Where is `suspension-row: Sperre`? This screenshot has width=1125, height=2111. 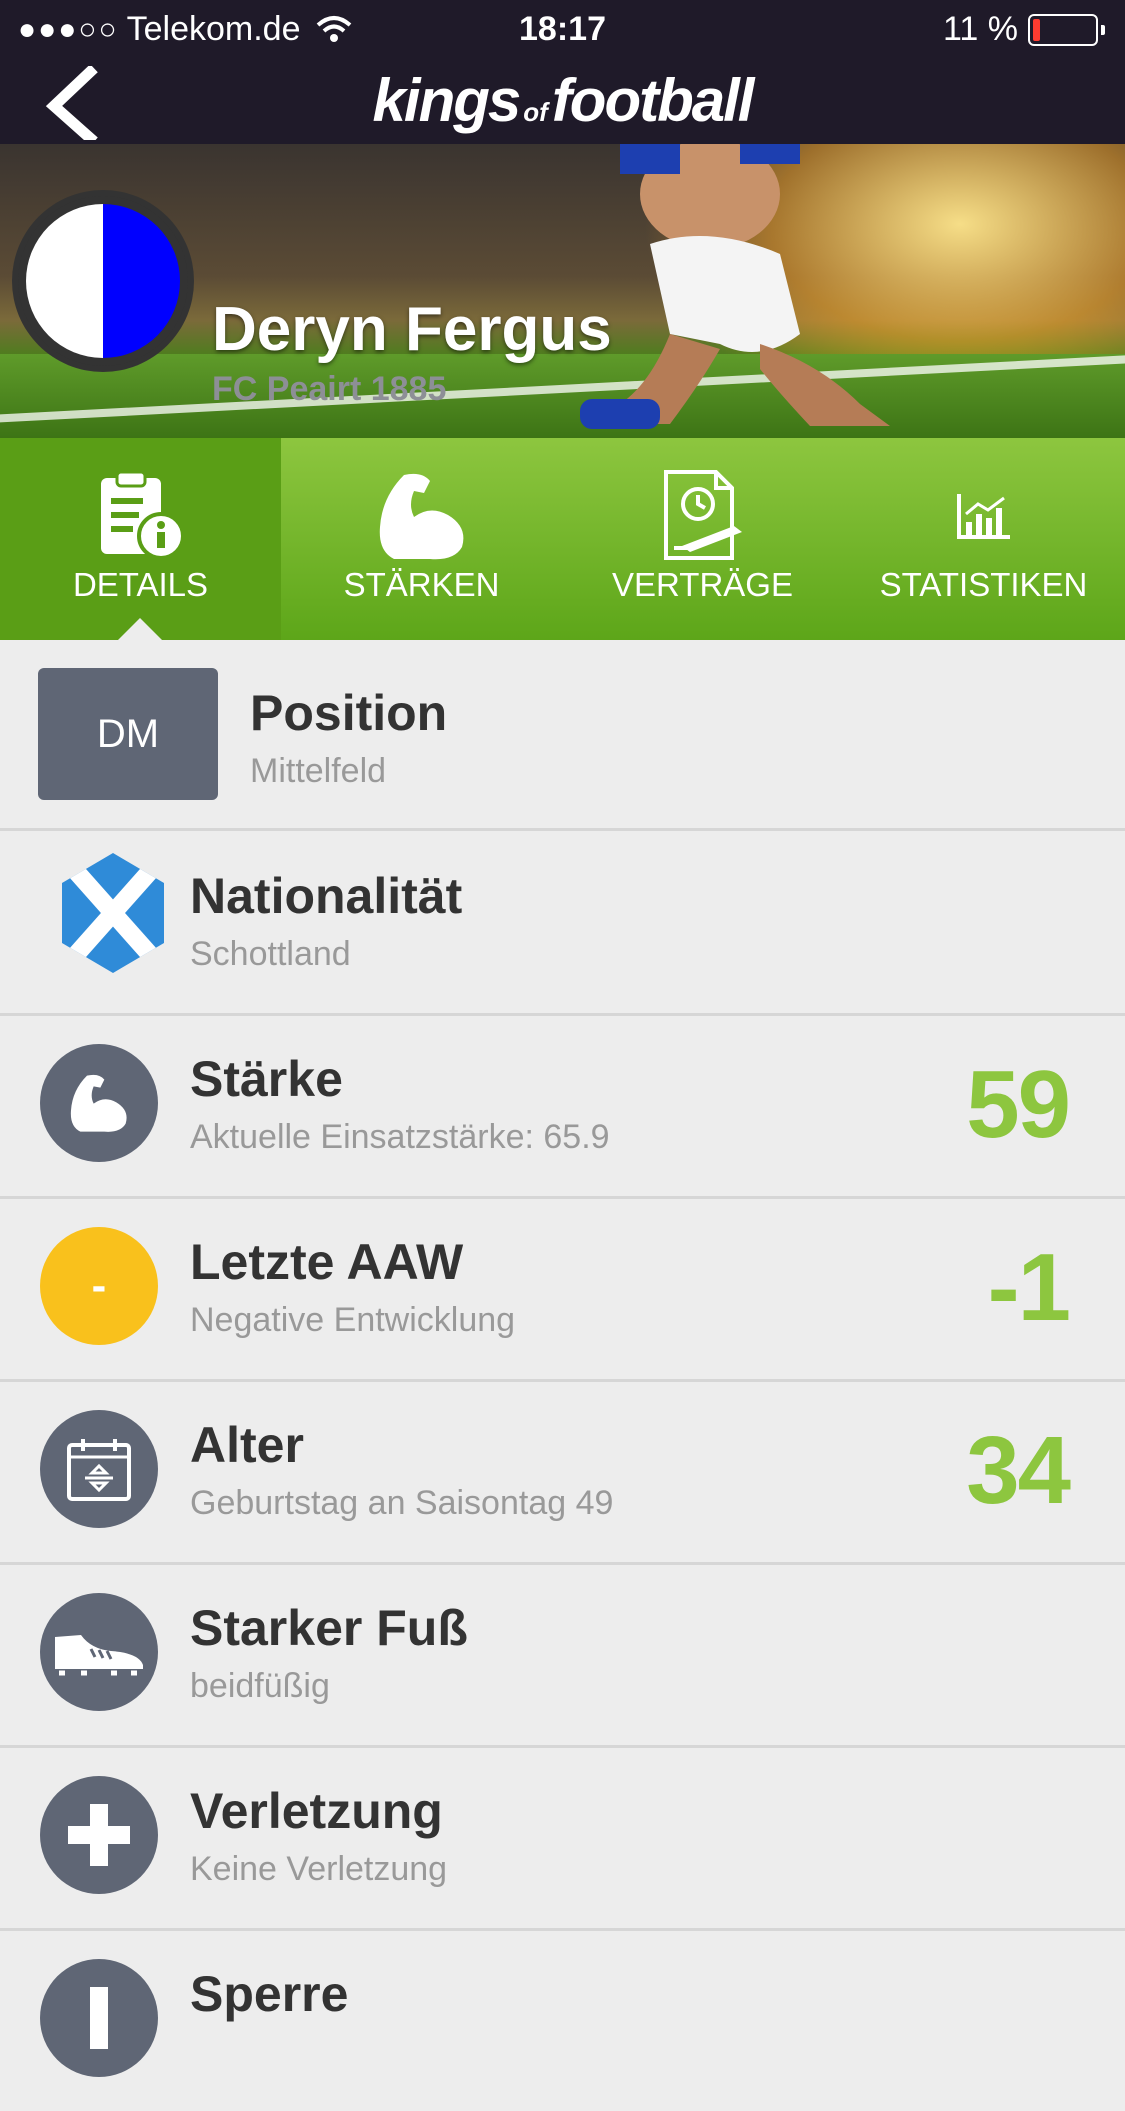
suspension-row: Sperre is located at coordinates (562, 2020).